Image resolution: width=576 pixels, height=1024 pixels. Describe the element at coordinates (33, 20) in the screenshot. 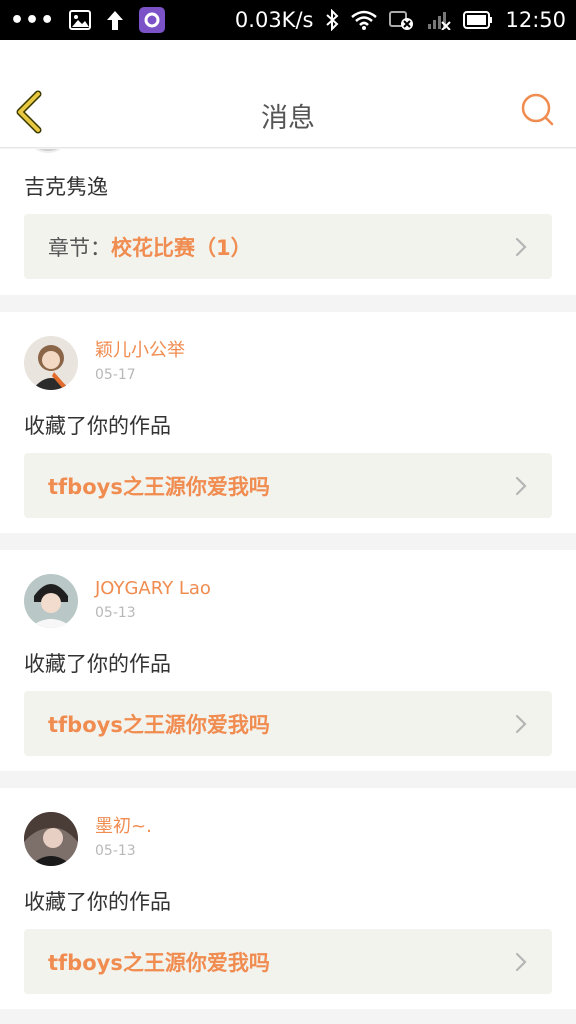

I see `notification-dots: •••` at that location.